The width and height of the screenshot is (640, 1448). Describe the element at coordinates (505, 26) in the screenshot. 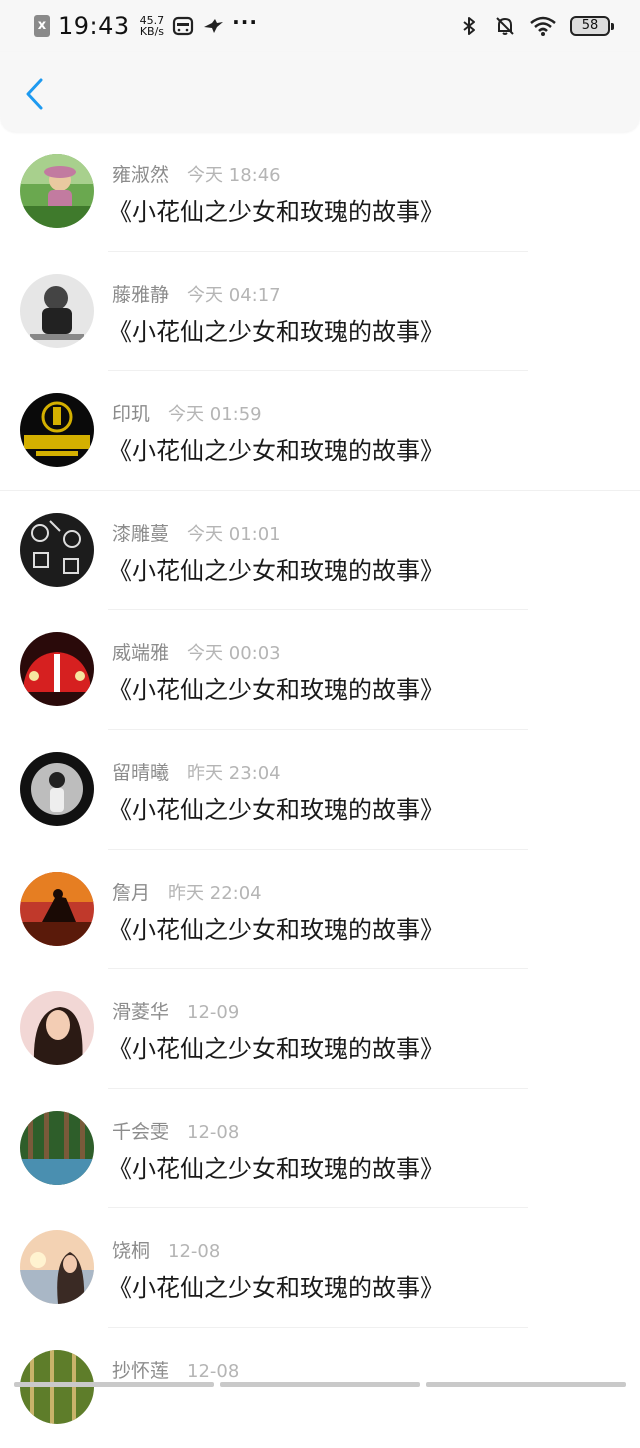

I see `mute-icon` at that location.